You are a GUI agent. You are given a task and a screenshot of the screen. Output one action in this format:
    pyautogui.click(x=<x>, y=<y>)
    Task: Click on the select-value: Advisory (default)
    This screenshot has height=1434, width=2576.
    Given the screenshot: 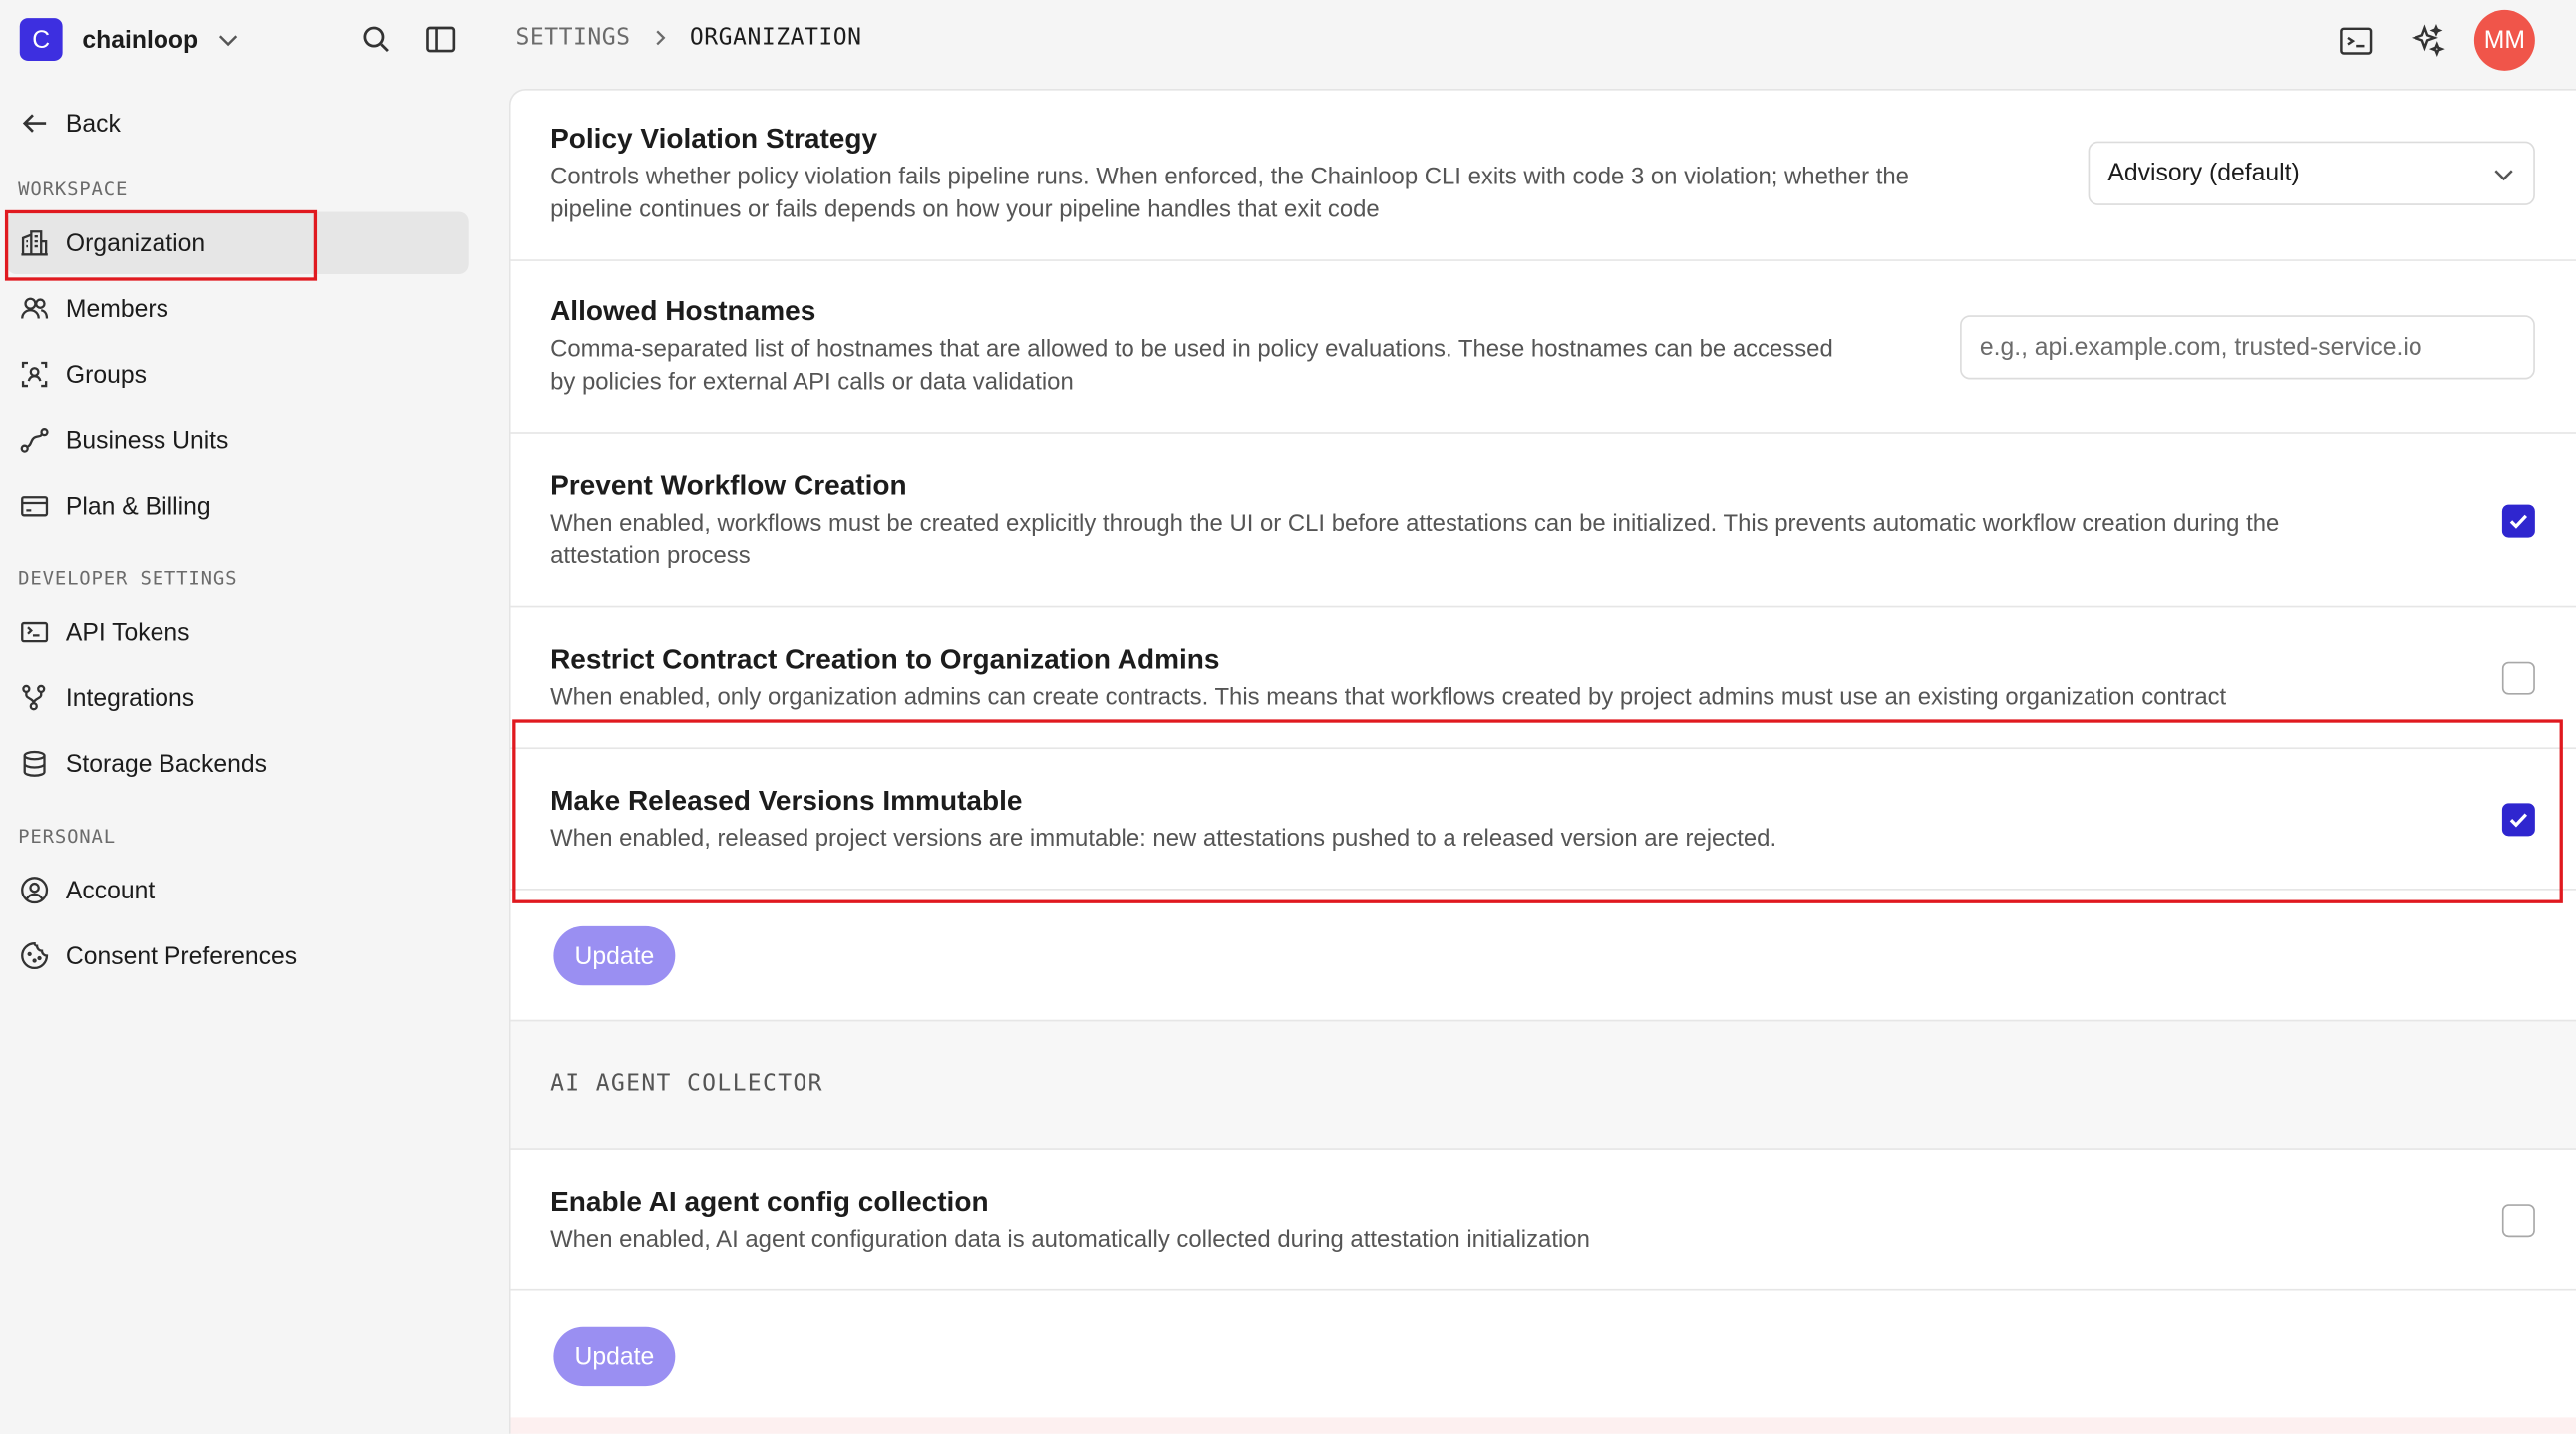 What is the action you would take?
    pyautogui.click(x=2203, y=173)
    